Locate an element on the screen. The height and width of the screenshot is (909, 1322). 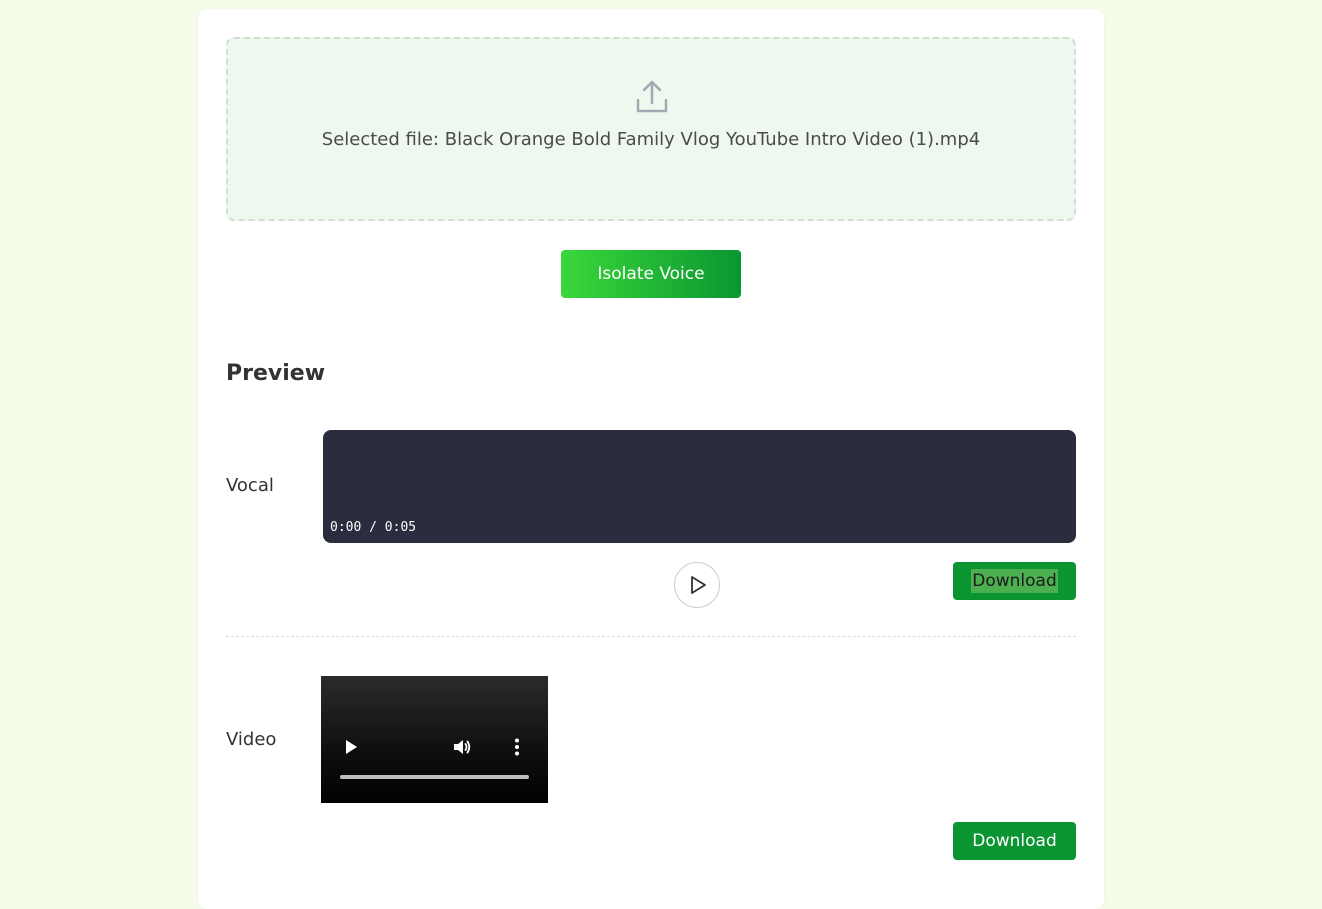
video-progress-bar is located at coordinates (434, 777).